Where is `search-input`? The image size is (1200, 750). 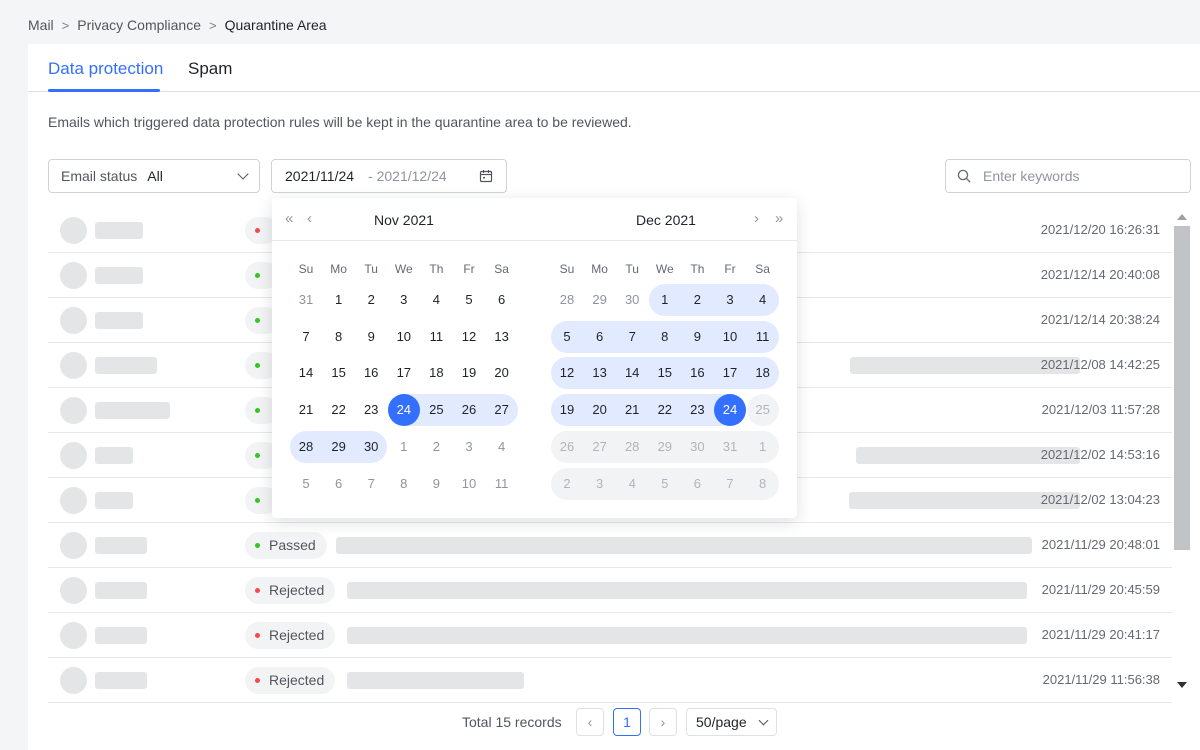
search-input is located at coordinates (1078, 176).